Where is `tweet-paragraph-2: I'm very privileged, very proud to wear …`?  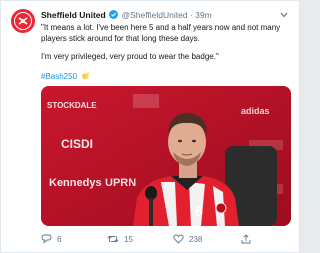
tweet-paragraph-2: I'm very privileged, very proud to wear … is located at coordinates (130, 56).